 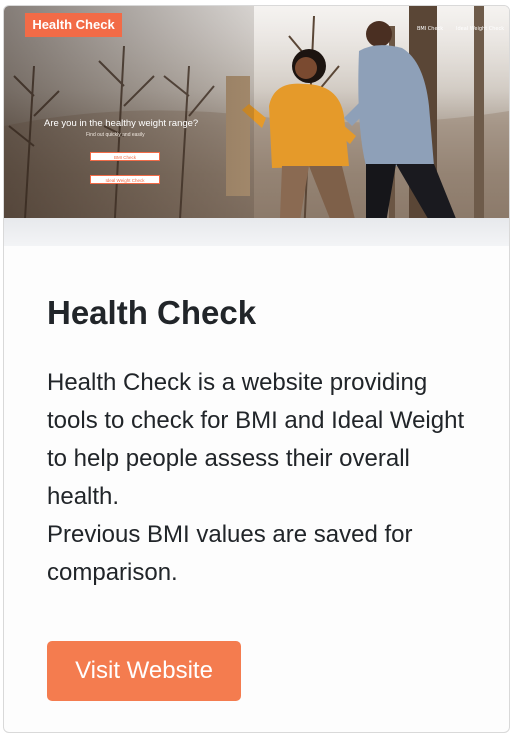 I want to click on preview-ideal-weight-button: Ideal Weight Check, so click(x=125, y=179).